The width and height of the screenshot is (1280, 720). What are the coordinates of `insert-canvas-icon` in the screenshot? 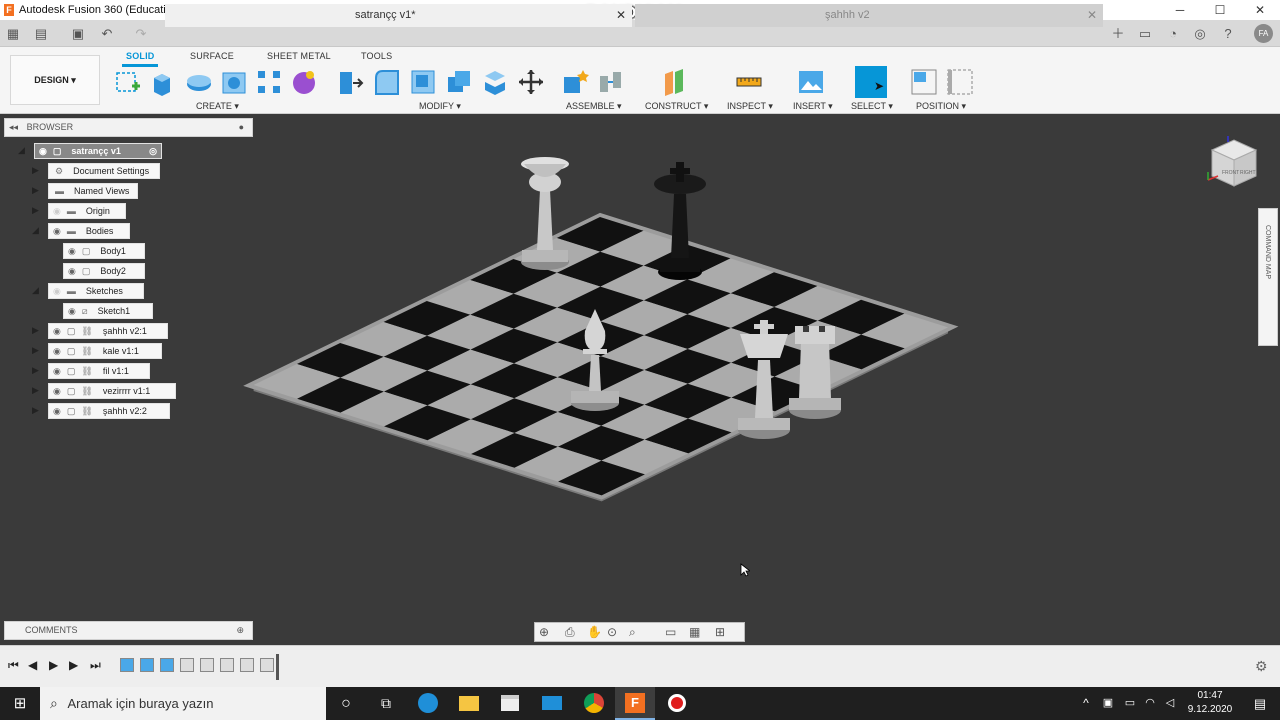 It's located at (811, 82).